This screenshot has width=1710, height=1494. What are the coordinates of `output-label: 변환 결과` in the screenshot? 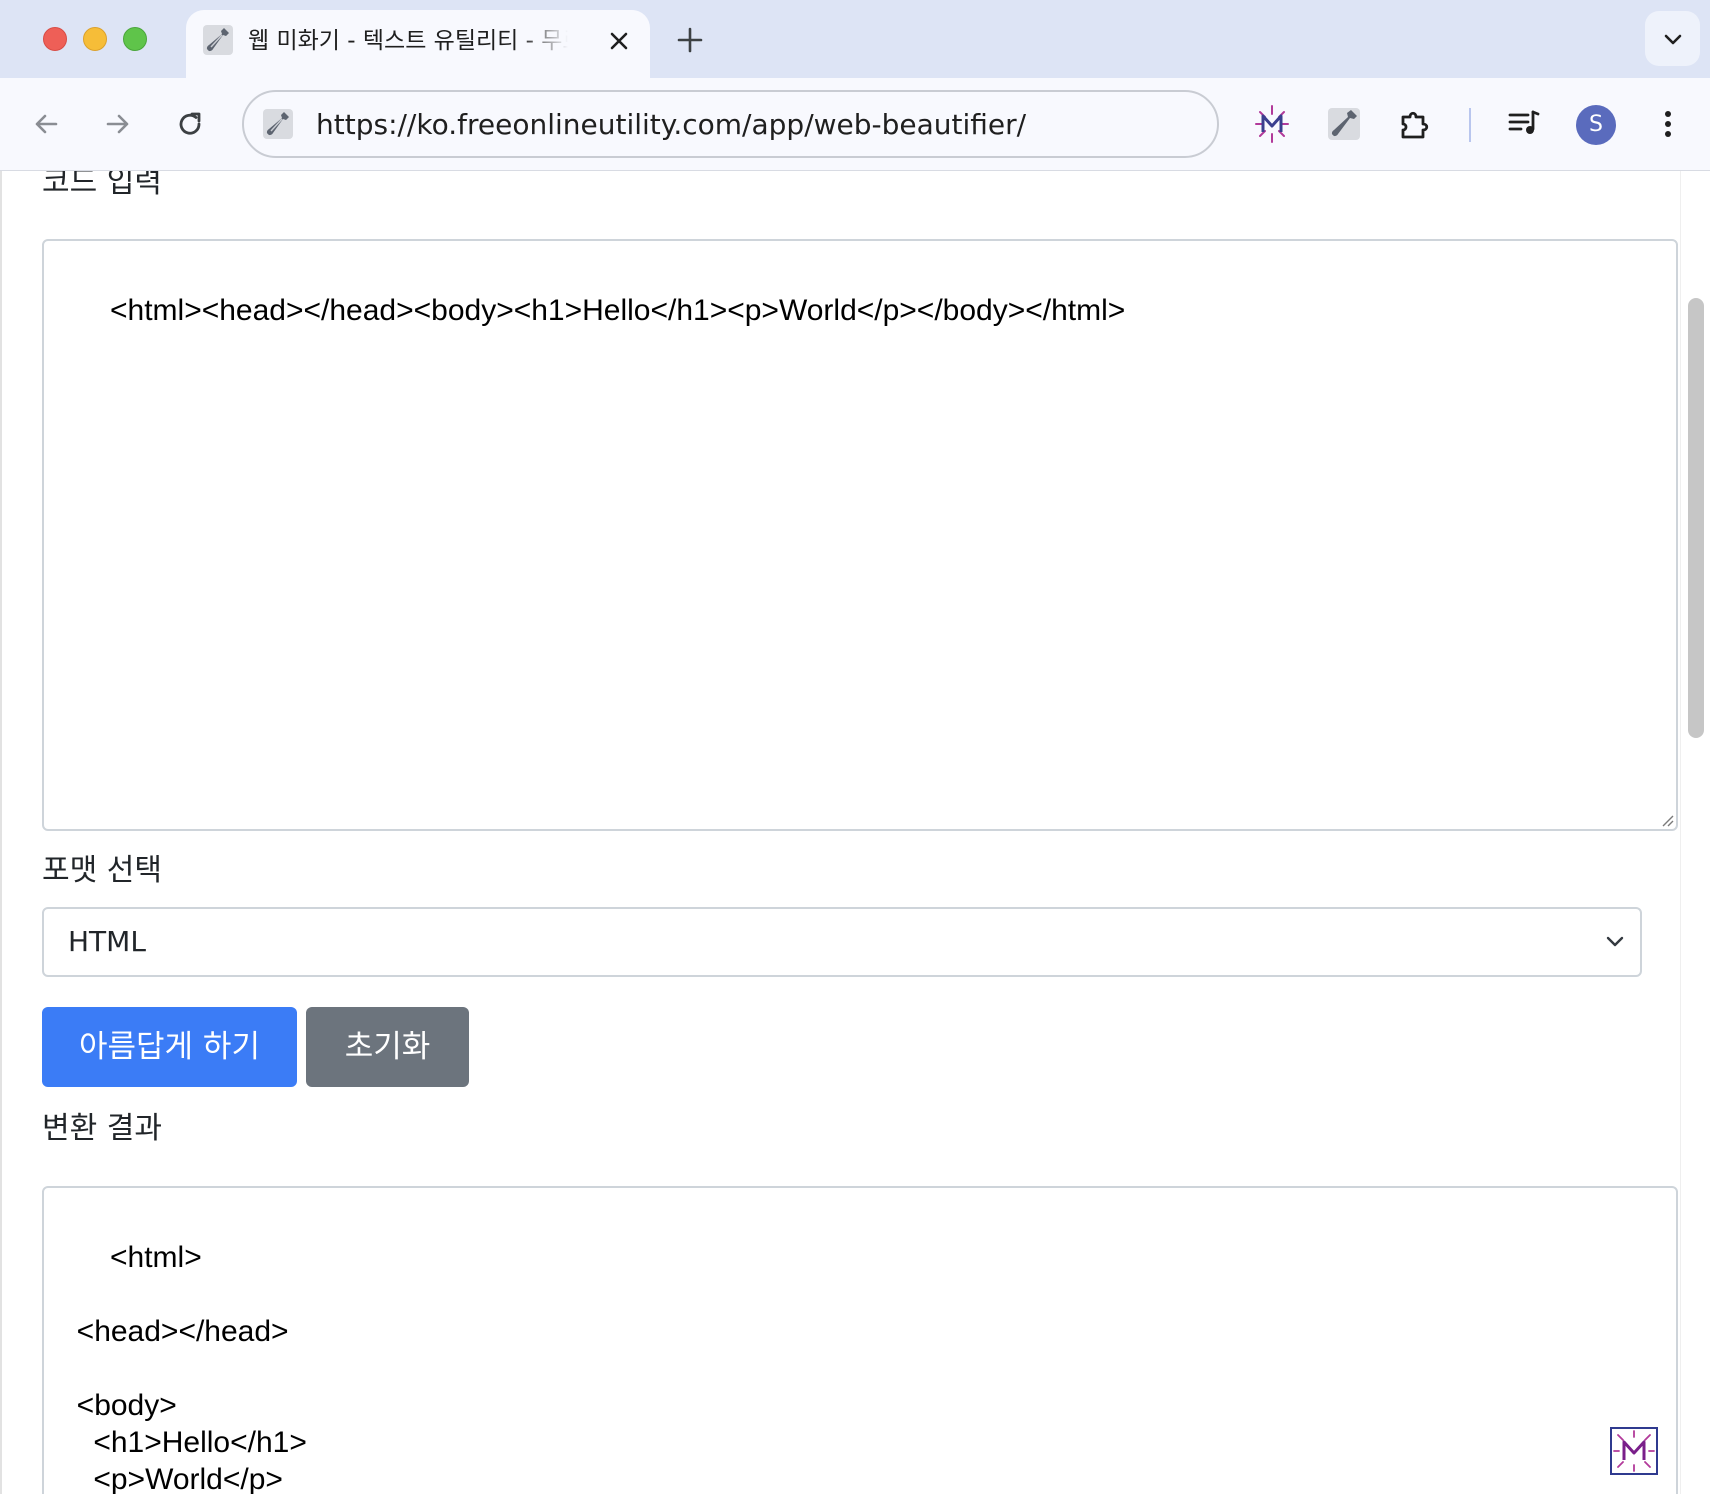 It's located at (102, 1128).